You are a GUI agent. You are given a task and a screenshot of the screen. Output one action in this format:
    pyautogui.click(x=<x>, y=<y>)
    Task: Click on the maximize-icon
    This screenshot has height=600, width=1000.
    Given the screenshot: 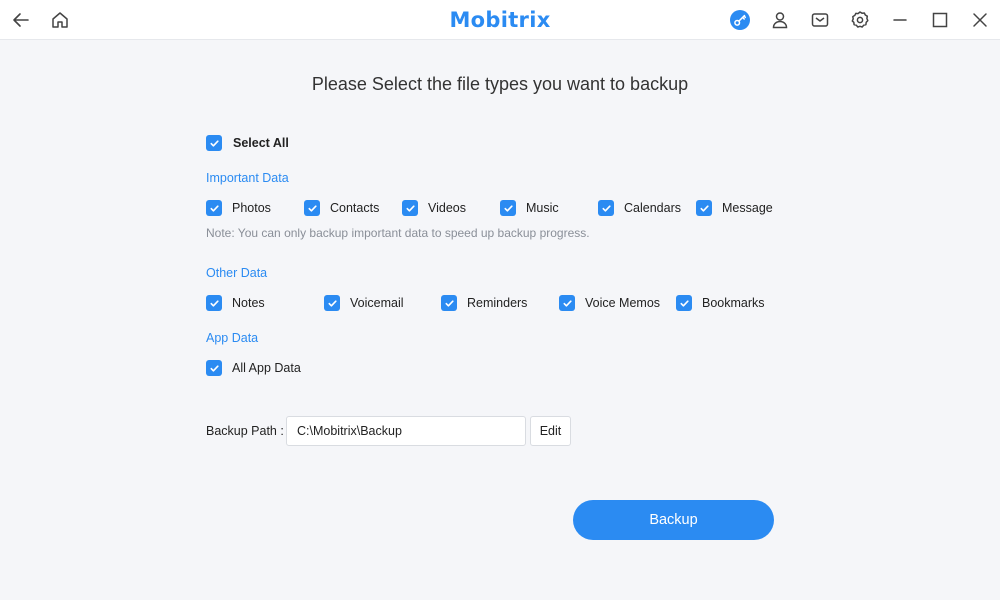 What is the action you would take?
    pyautogui.click(x=940, y=20)
    